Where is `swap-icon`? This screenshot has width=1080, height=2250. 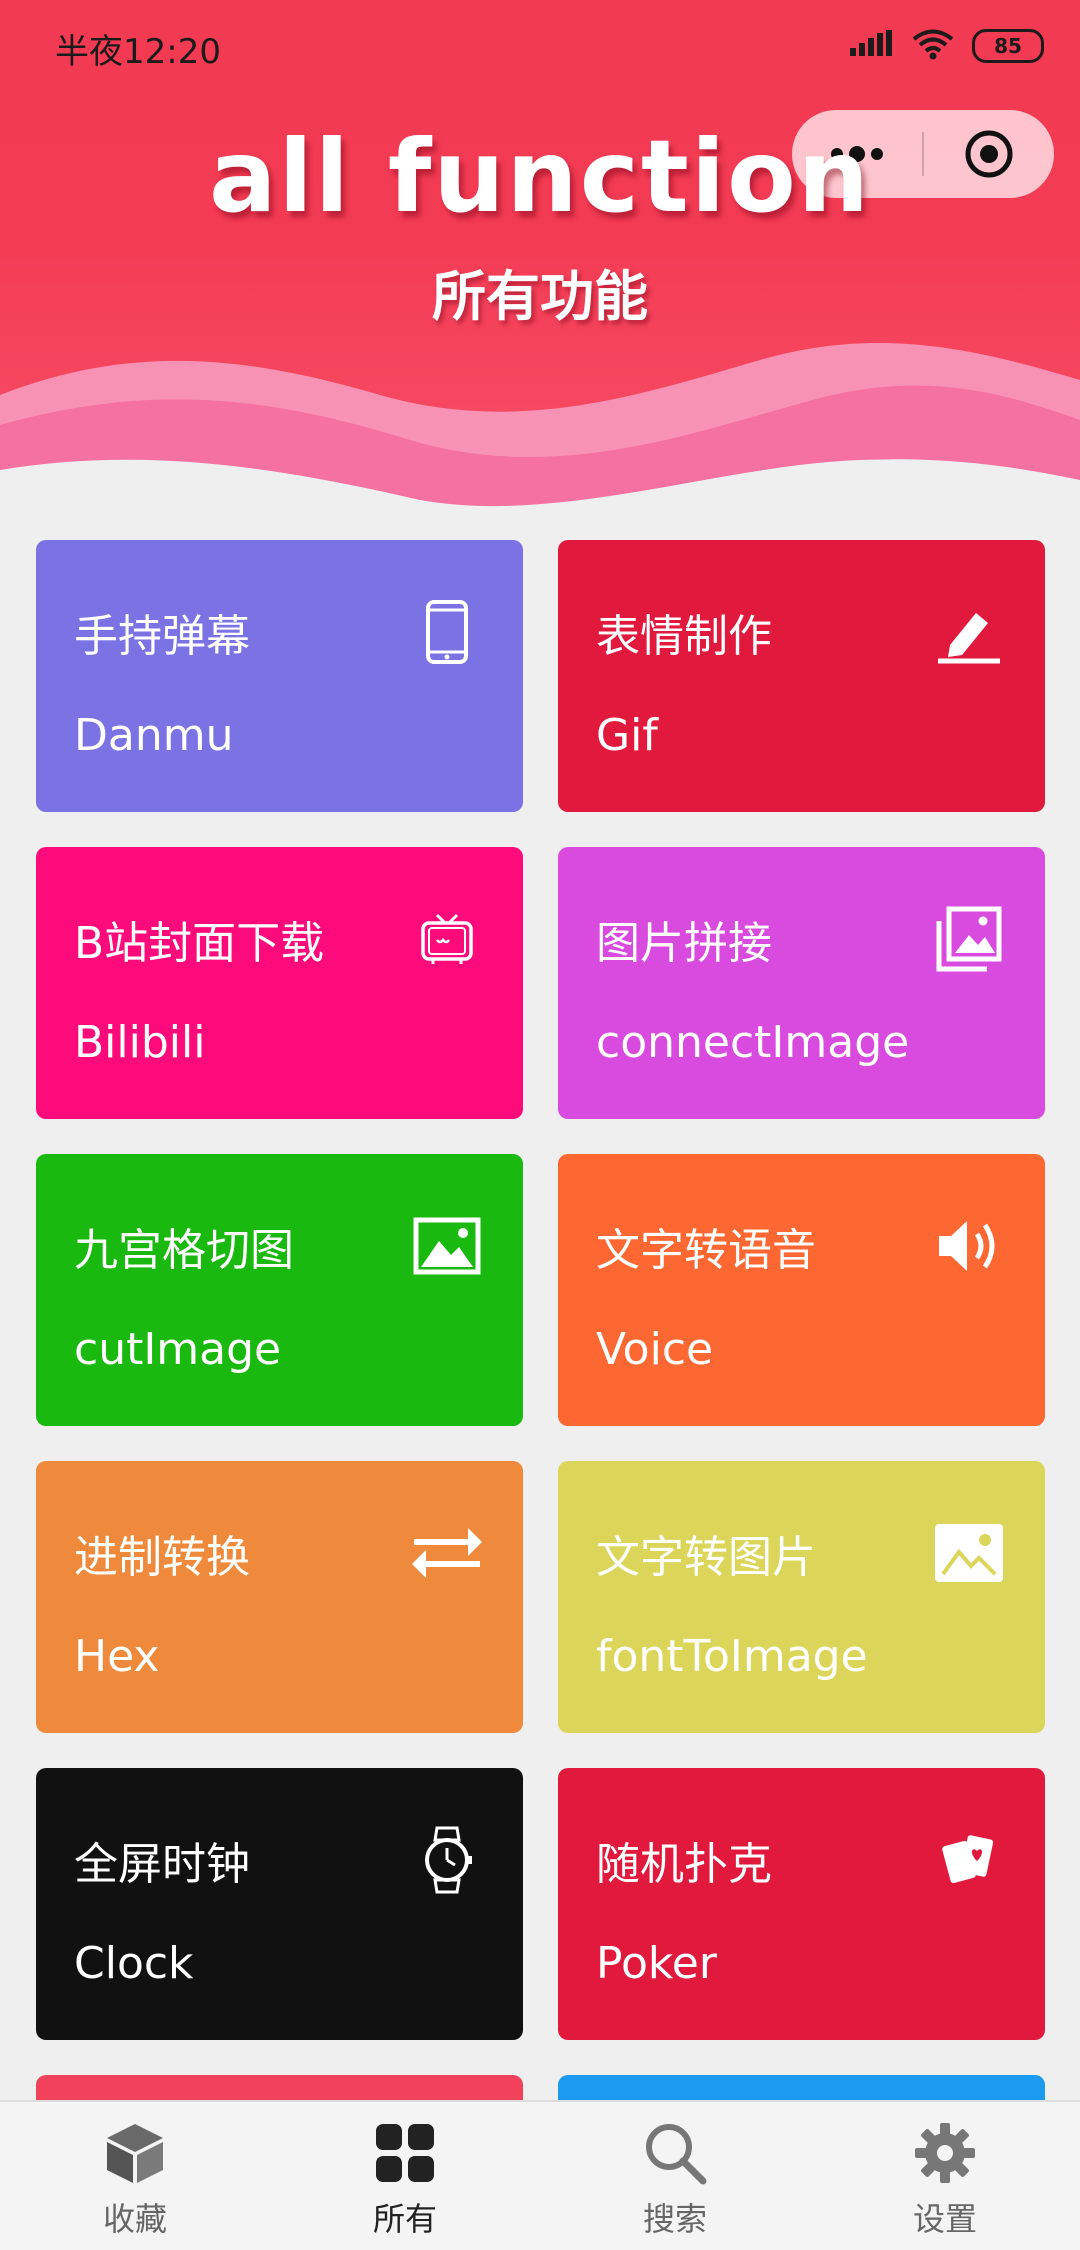
swap-icon is located at coordinates (447, 1553).